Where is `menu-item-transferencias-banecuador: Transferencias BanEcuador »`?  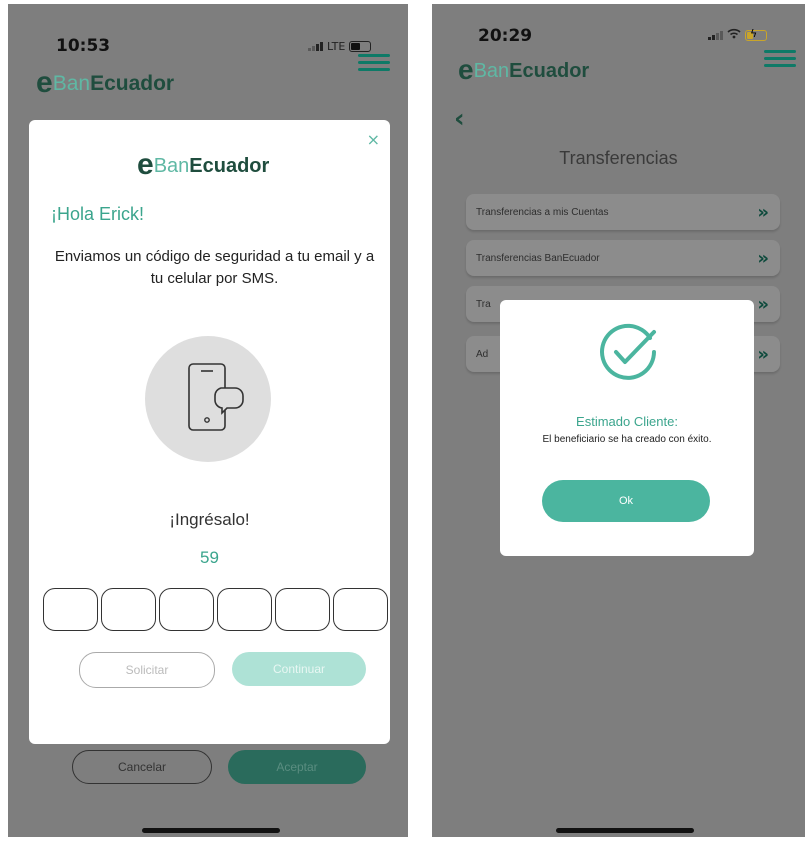 menu-item-transferencias-banecuador: Transferencias BanEcuador » is located at coordinates (623, 258).